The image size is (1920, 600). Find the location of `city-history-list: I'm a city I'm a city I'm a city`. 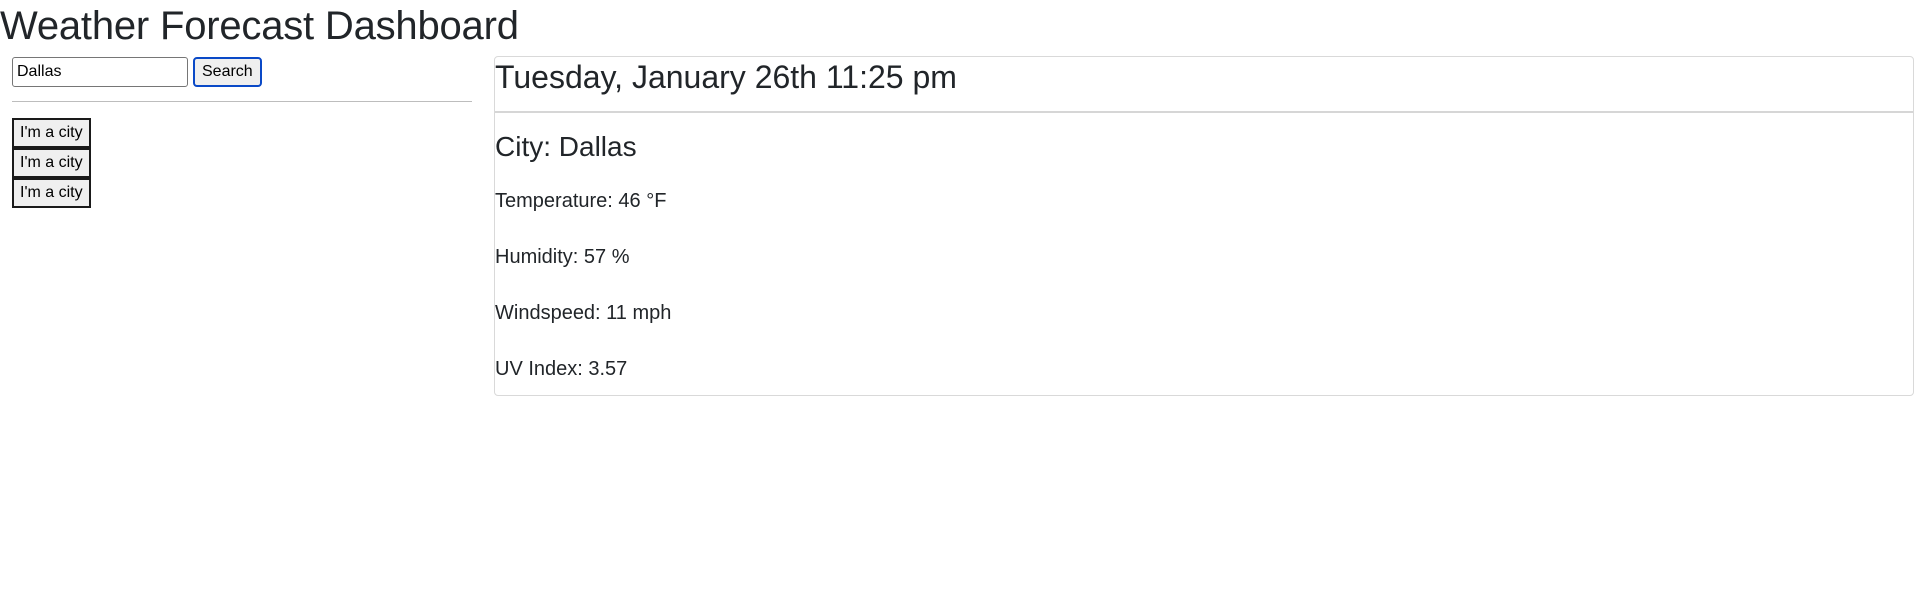

city-history-list: I'm a city I'm a city I'm a city is located at coordinates (242, 163).